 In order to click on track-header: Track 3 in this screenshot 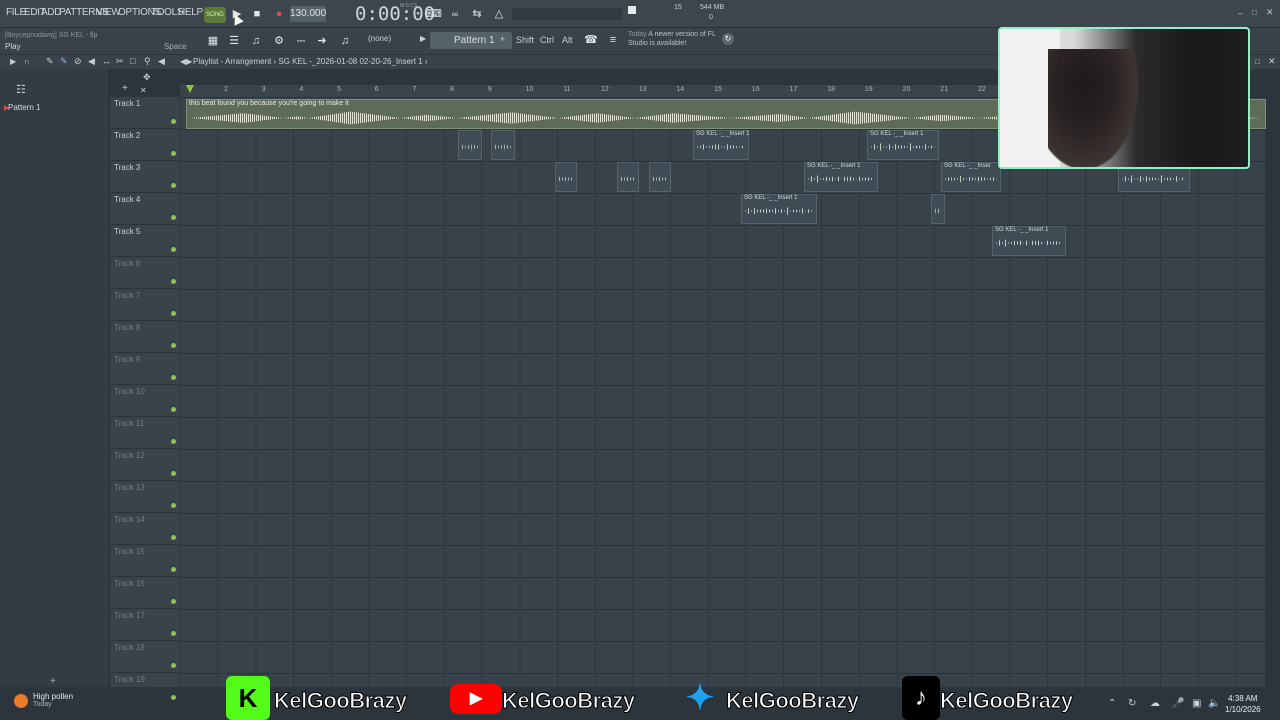, I will do `click(145, 177)`.